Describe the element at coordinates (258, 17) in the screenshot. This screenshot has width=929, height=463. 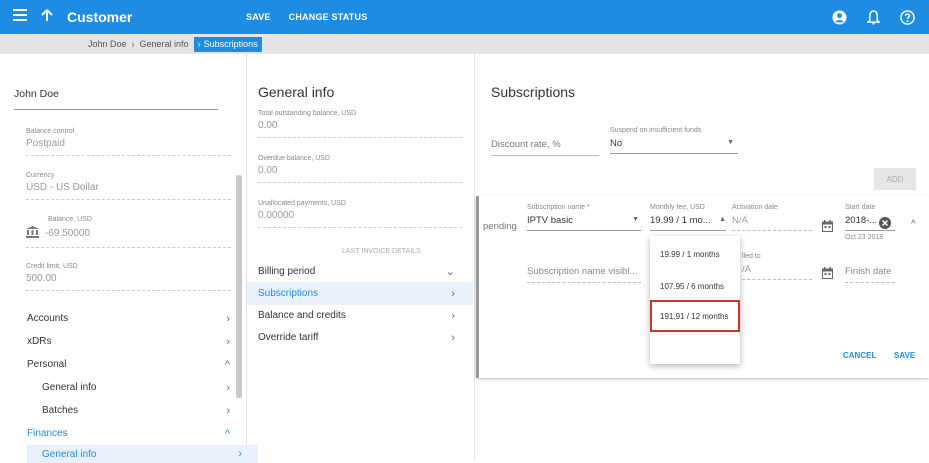
I see `save-button: SAVE` at that location.